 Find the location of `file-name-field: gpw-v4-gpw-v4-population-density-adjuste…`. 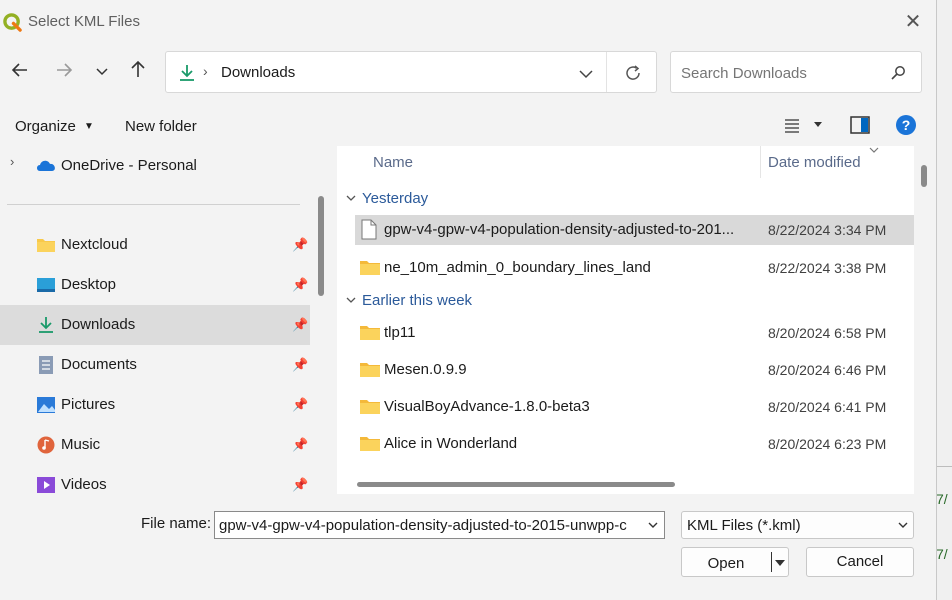

file-name-field: gpw-v4-gpw-v4-population-density-adjuste… is located at coordinates (439, 525).